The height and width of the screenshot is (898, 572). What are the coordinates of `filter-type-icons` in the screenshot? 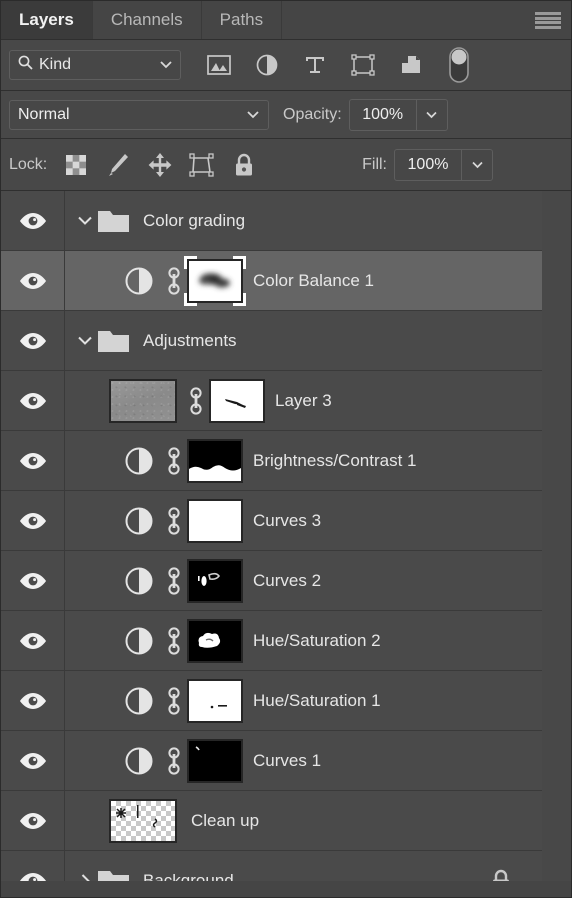 It's located at (339, 65).